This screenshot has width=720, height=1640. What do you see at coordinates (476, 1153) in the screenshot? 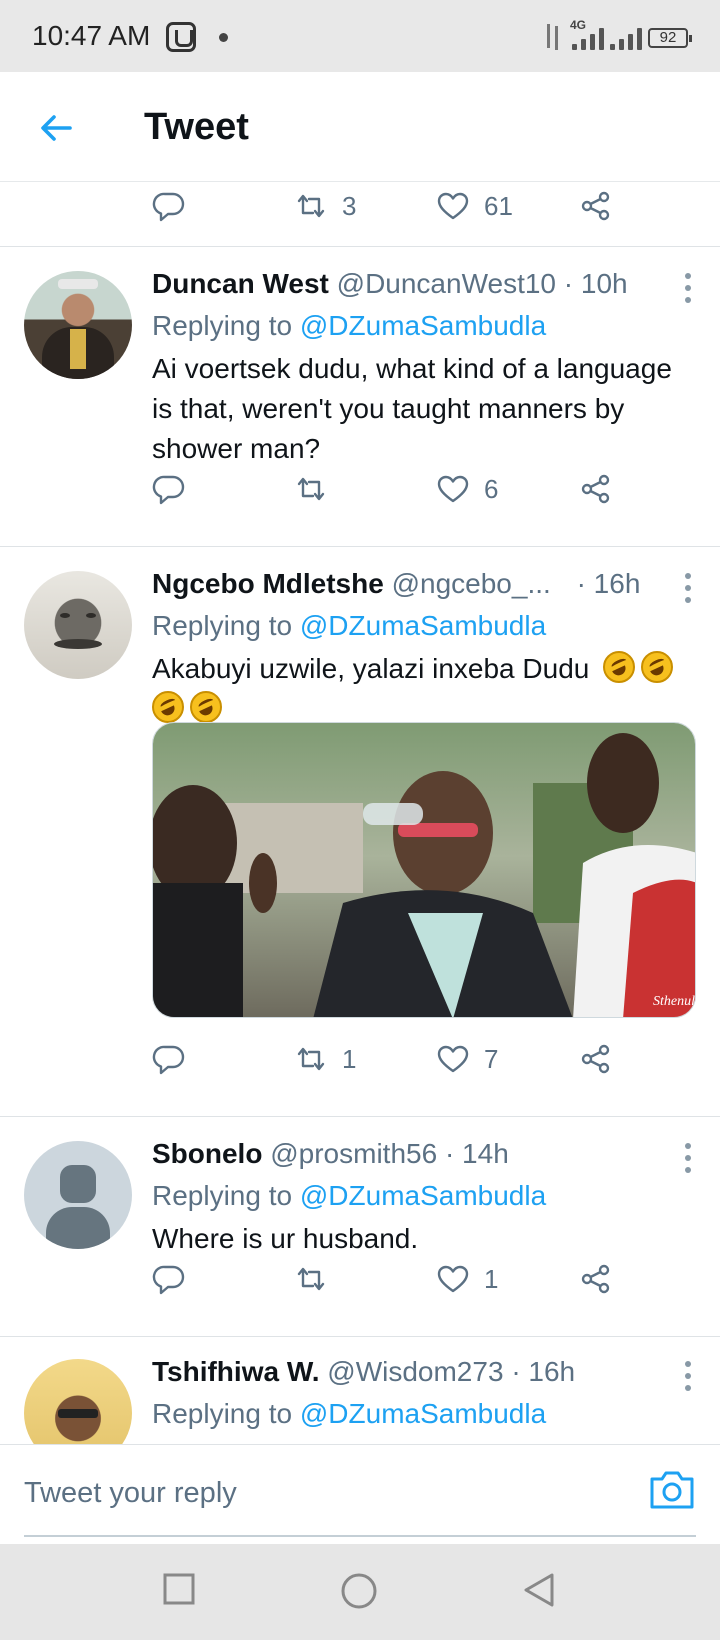
I see `tweet-time: · 14h` at bounding box center [476, 1153].